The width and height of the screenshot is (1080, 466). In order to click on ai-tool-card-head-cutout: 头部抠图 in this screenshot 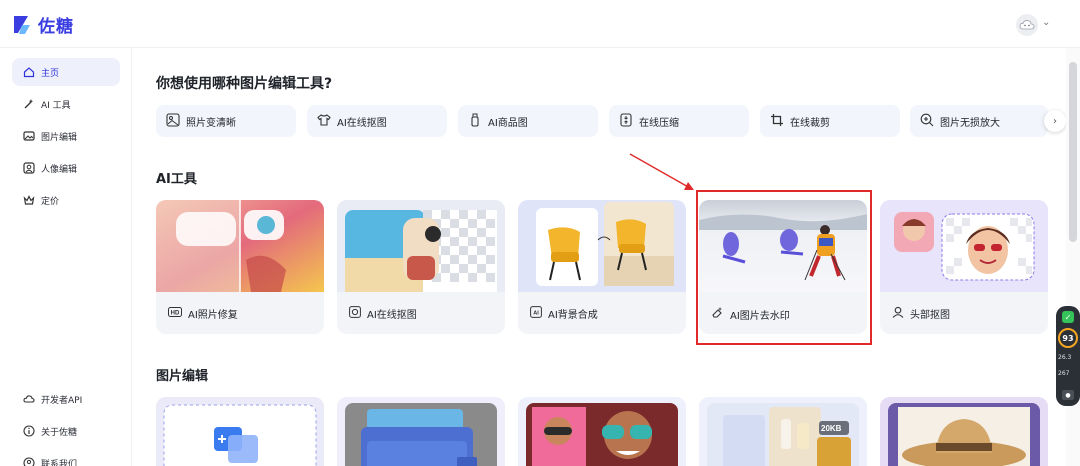, I will do `click(964, 267)`.